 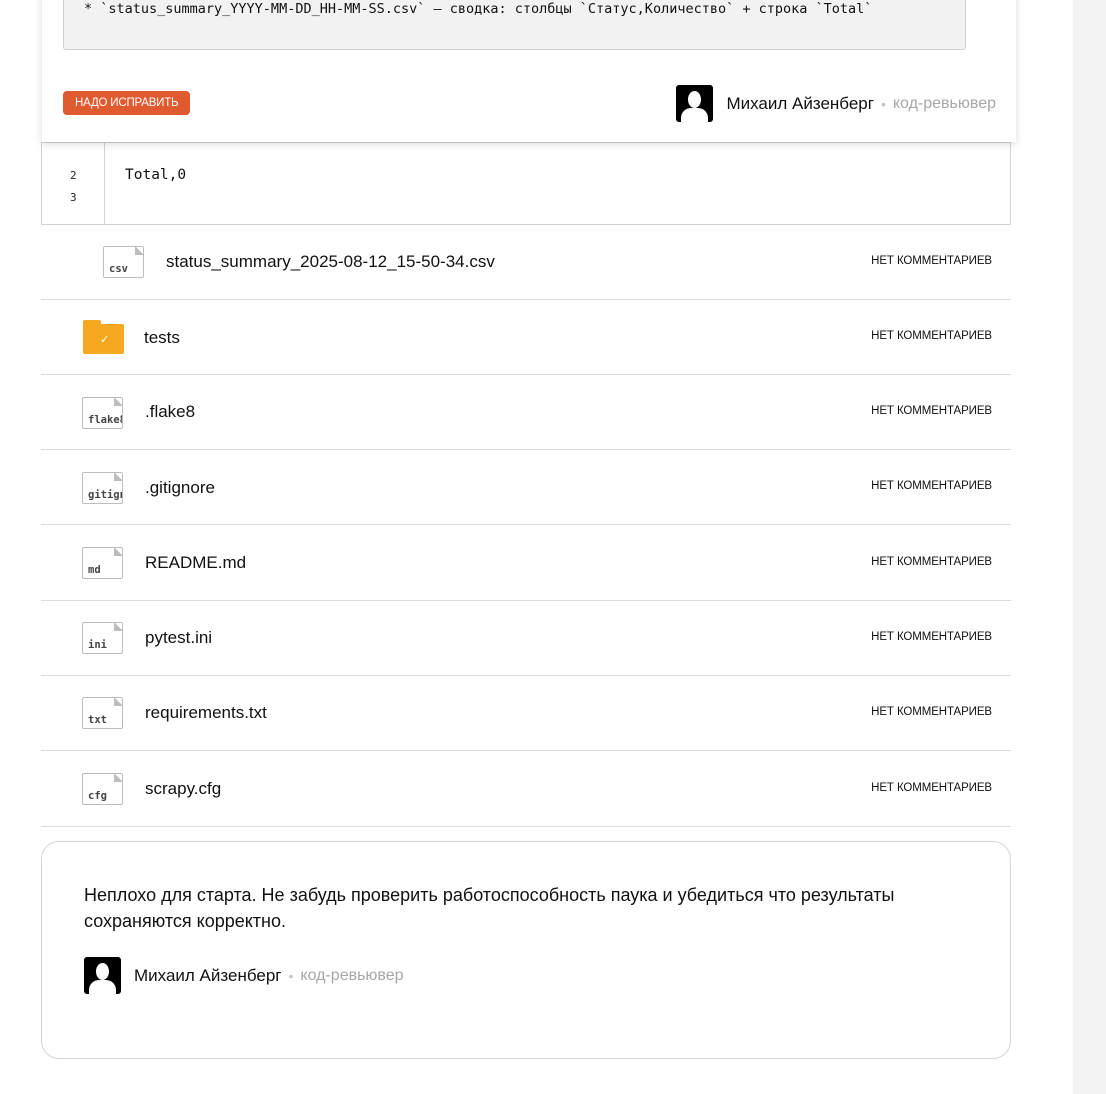 I want to click on file-name: README.md, so click(x=195, y=563).